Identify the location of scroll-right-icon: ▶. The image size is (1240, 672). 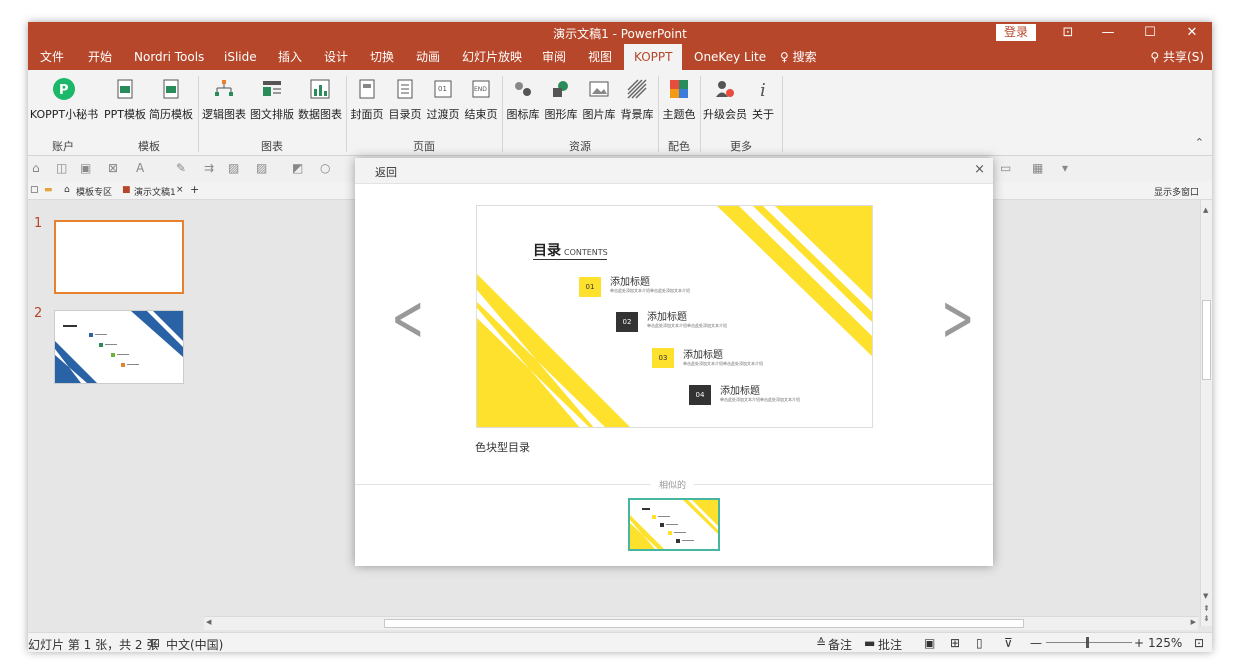
(1193, 622).